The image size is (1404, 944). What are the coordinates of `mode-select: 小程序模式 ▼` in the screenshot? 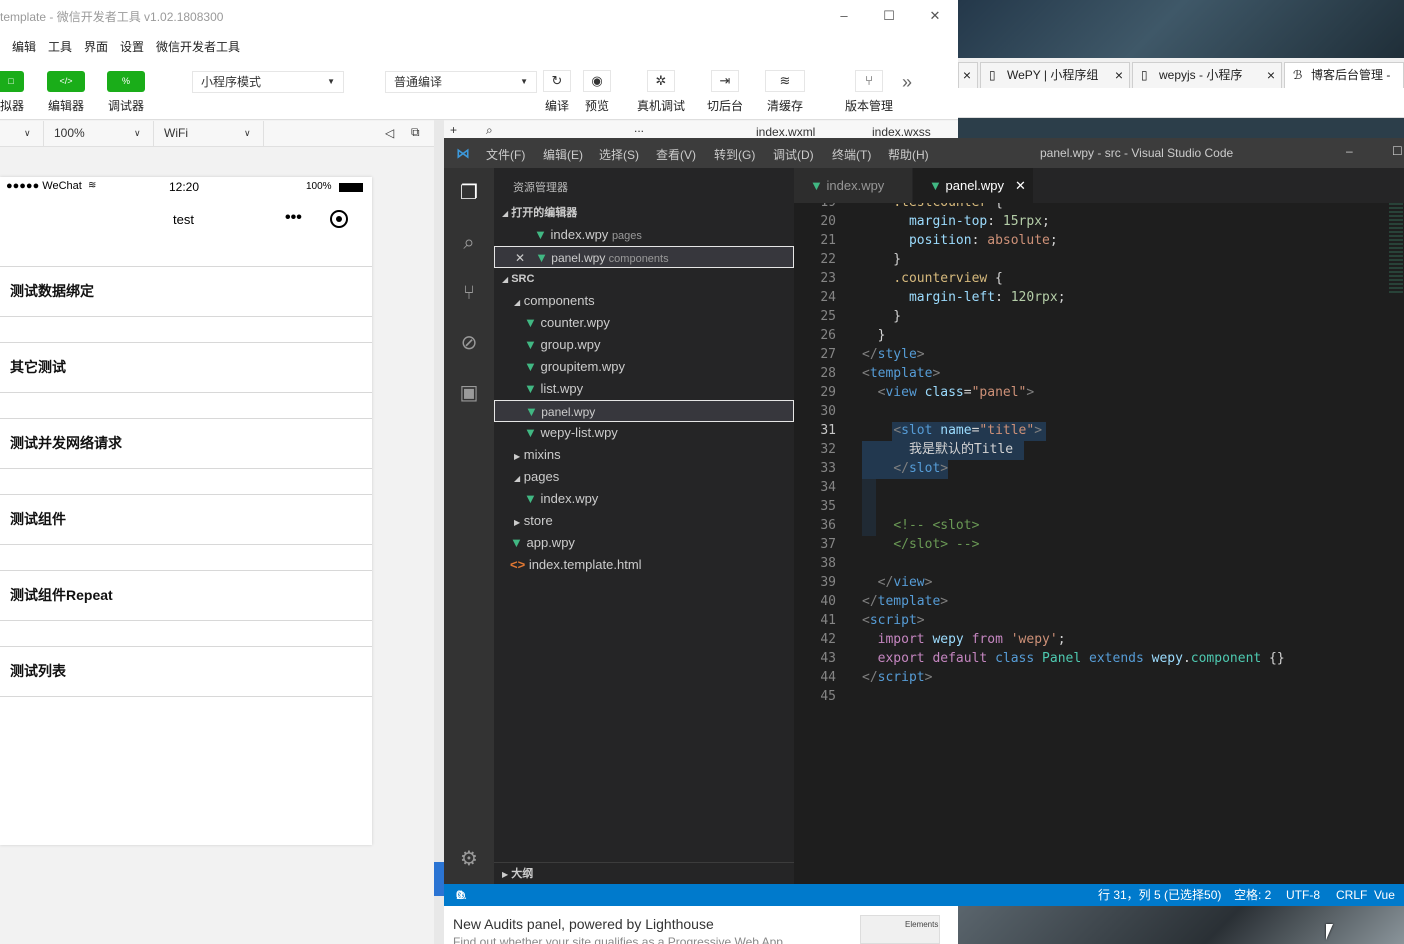 It's located at (268, 82).